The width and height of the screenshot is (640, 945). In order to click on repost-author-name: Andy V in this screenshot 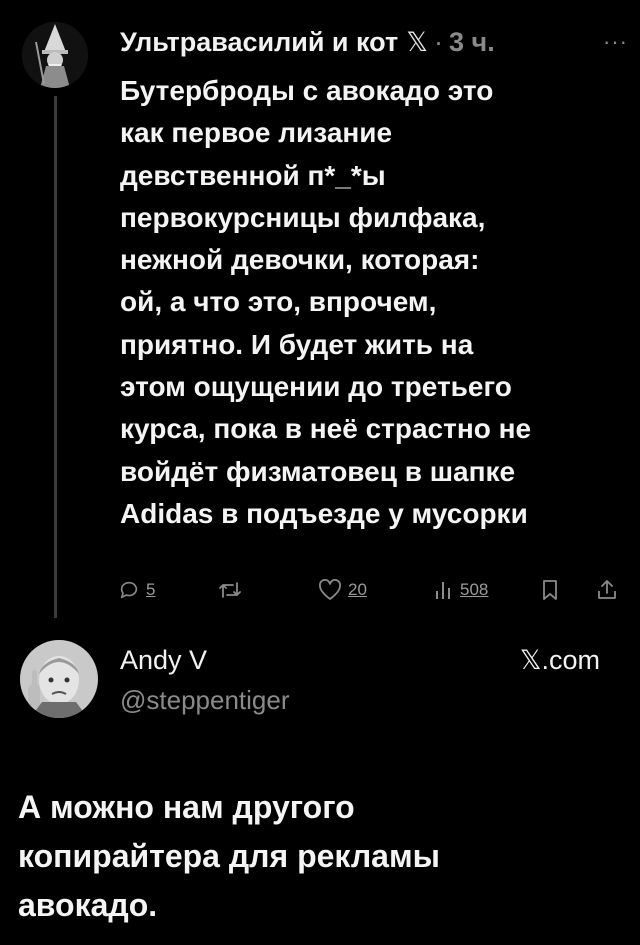, I will do `click(163, 660)`.